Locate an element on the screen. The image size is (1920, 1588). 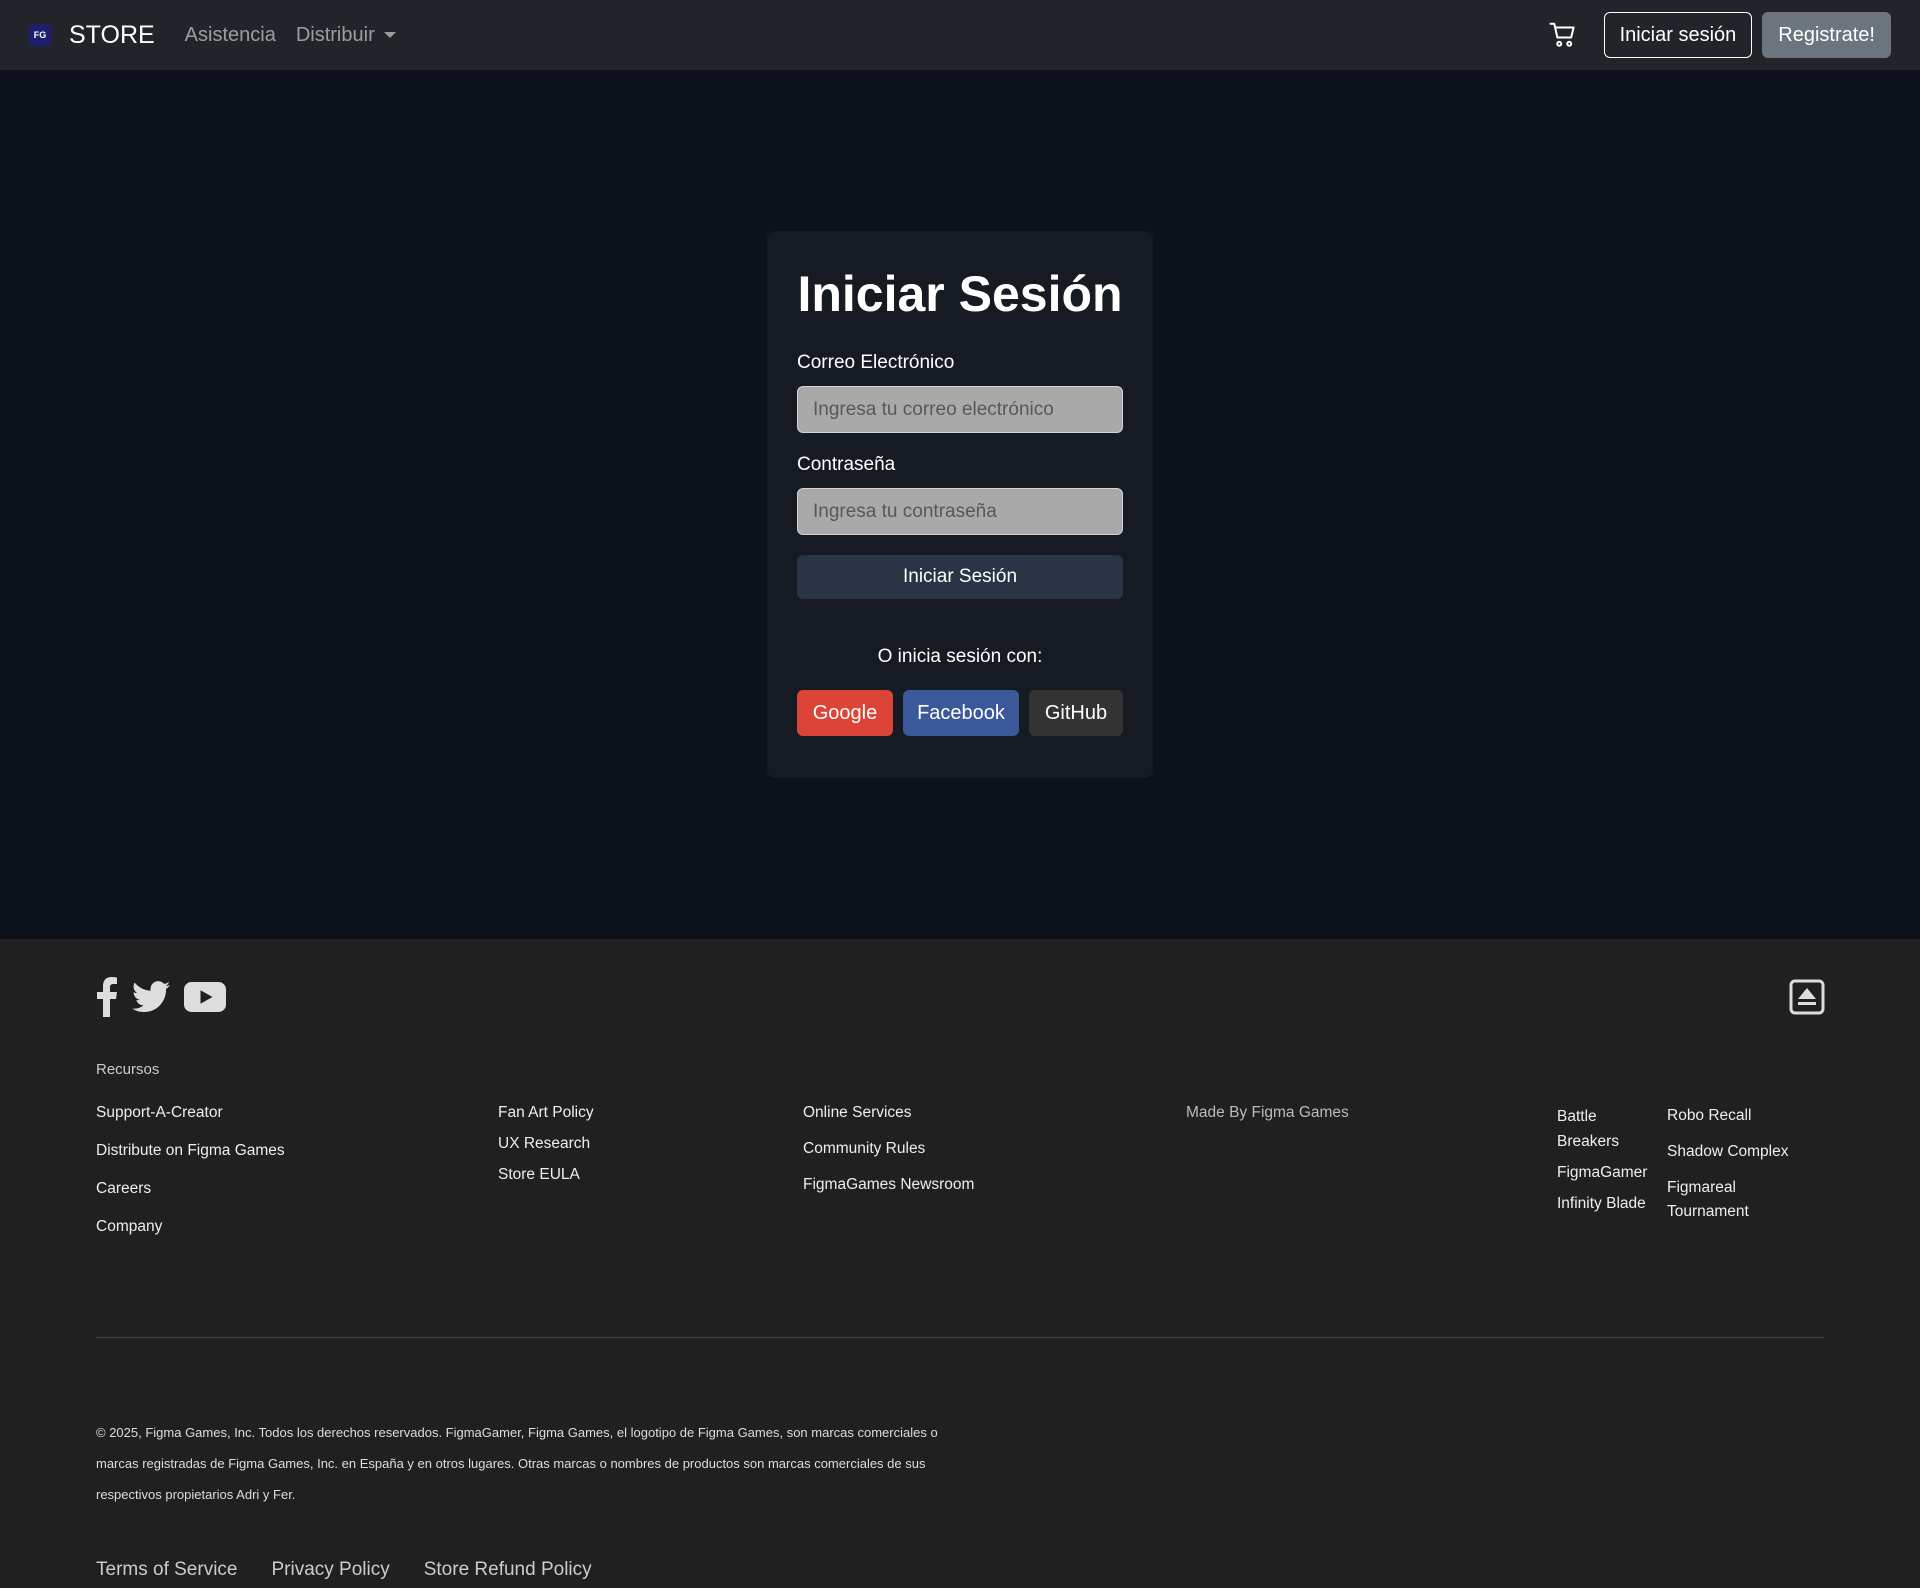
footer-game-link: FigmaGamer is located at coordinates (1607, 1172).